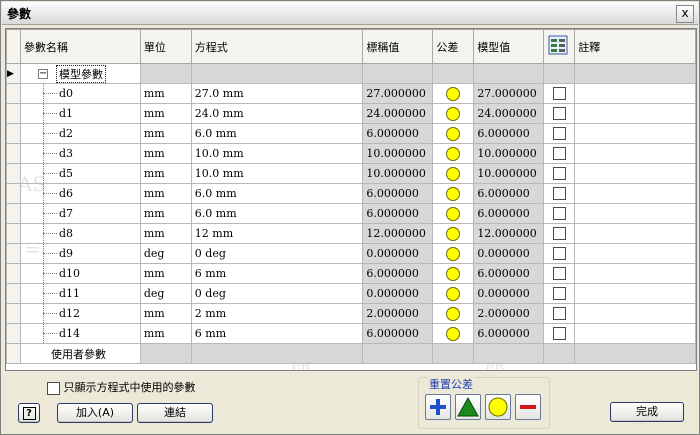 This screenshot has width=700, height=435. I want to click on group-row-model-parameters: ▶ − 模型參數, so click(351, 73).